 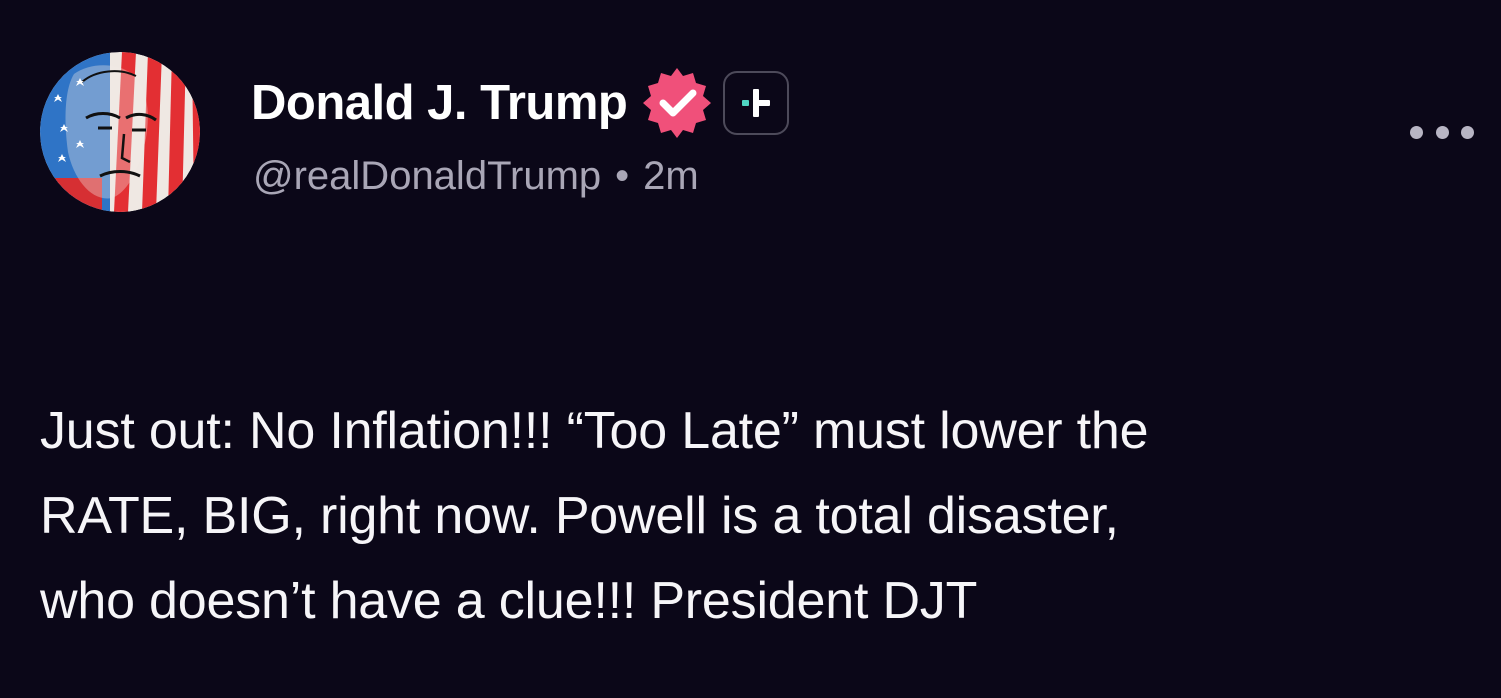 I want to click on author-handle: @realDonaldTrump, so click(x=427, y=176).